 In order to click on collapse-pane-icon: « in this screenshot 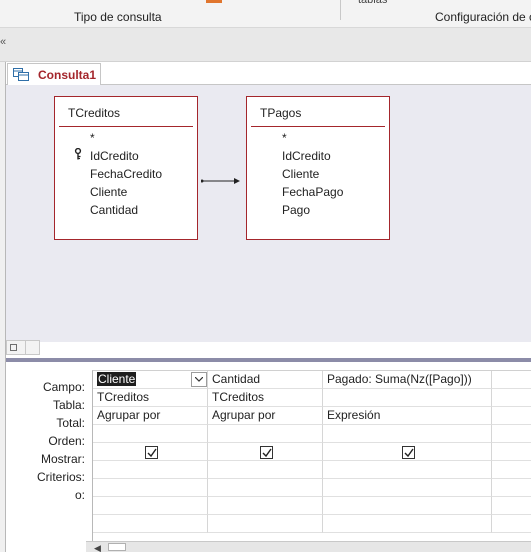, I will do `click(3, 42)`.